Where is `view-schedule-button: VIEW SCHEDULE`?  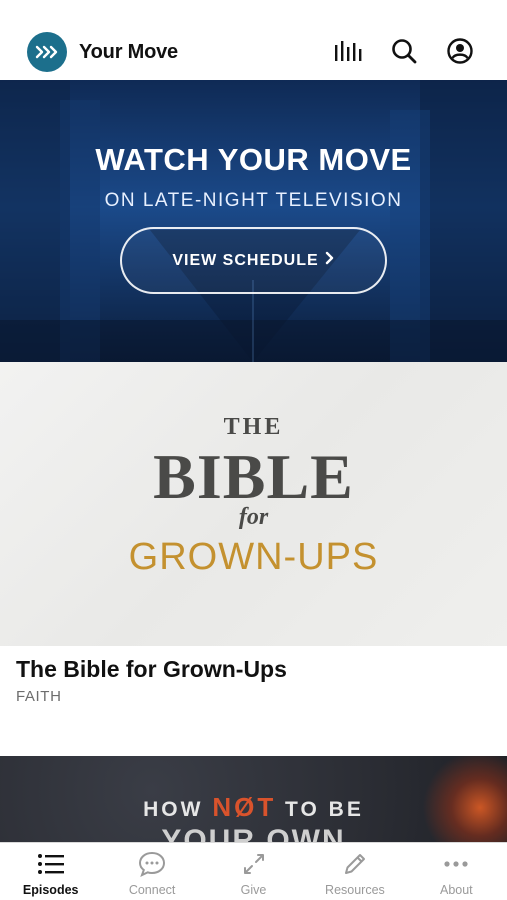 view-schedule-button: VIEW SCHEDULE is located at coordinates (253, 260).